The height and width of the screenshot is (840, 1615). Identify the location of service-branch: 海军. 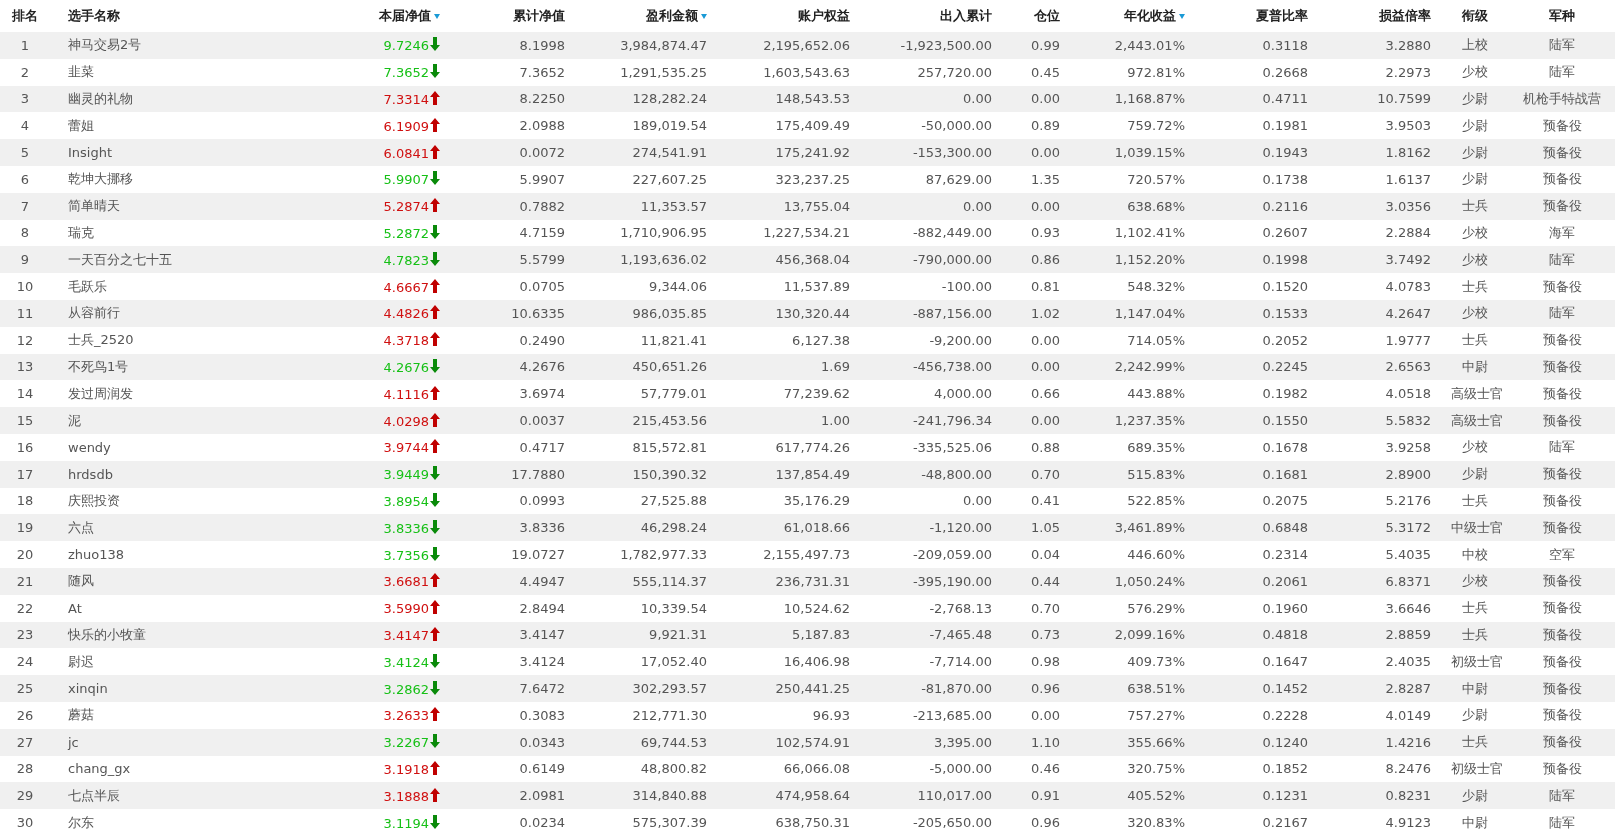
(1562, 232).